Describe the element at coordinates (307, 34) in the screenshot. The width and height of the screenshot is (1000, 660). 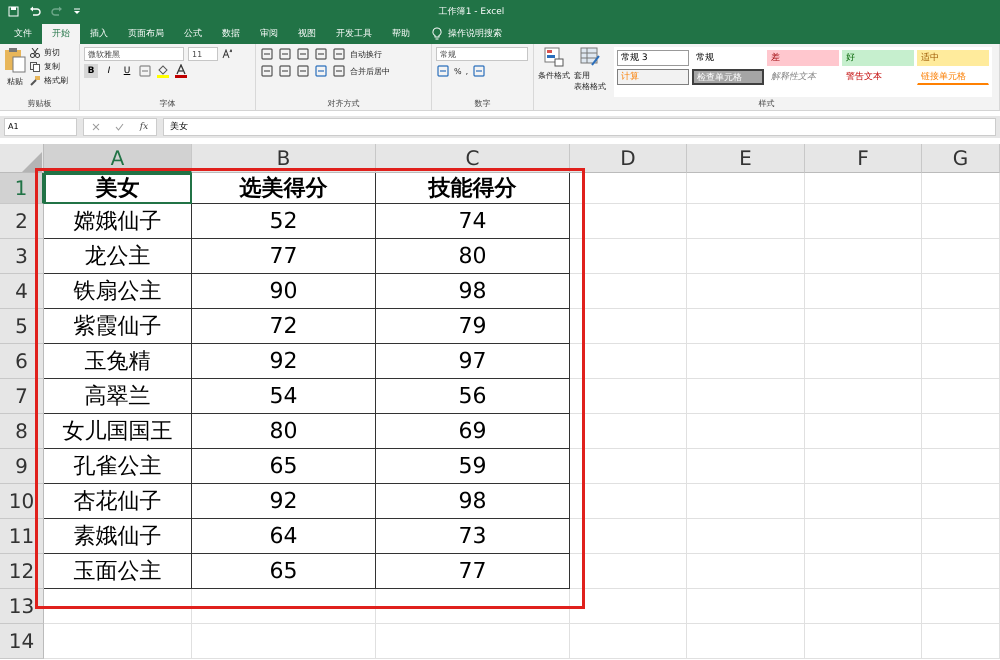
I see `ribbon-tab: 视图` at that location.